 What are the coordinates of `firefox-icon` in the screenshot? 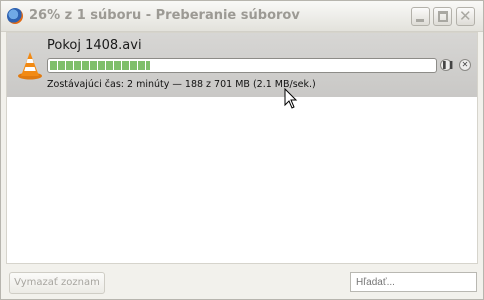 It's located at (15, 16).